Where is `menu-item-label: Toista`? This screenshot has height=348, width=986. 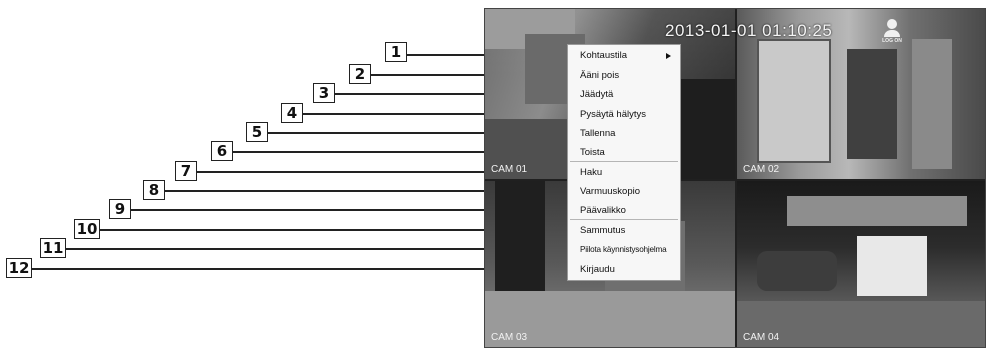
menu-item-label: Toista is located at coordinates (592, 152).